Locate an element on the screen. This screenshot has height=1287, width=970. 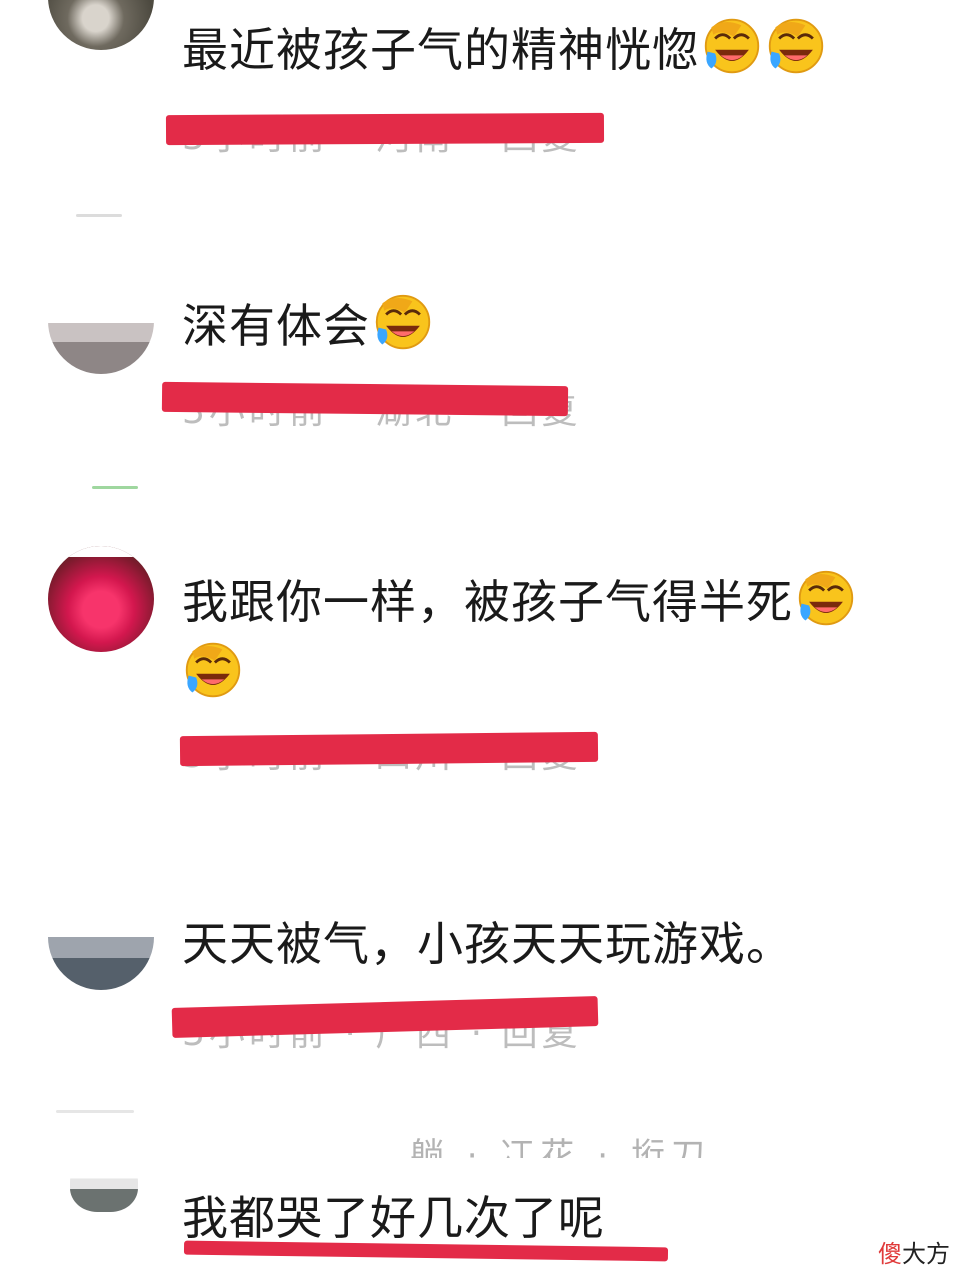
comment-text: 深有体会 is located at coordinates (308, 324).